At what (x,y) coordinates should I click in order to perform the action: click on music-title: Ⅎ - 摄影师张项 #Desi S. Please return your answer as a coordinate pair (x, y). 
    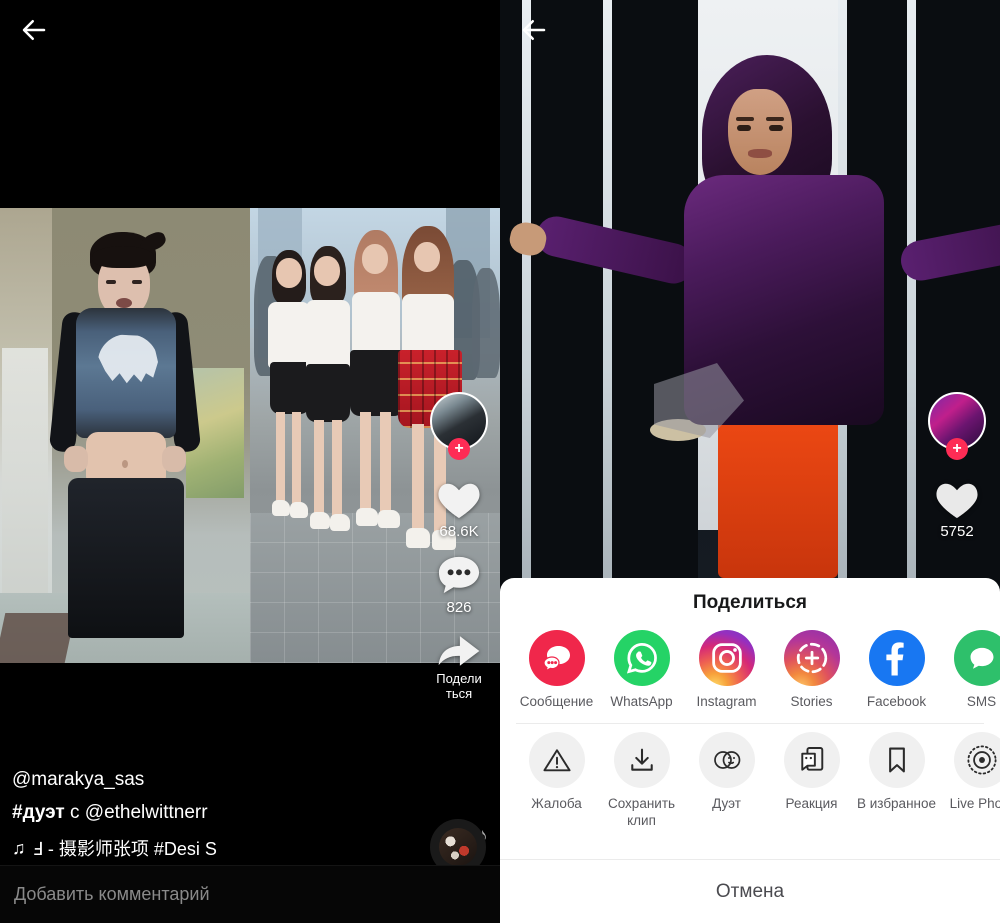
    Looking at the image, I should click on (124, 849).